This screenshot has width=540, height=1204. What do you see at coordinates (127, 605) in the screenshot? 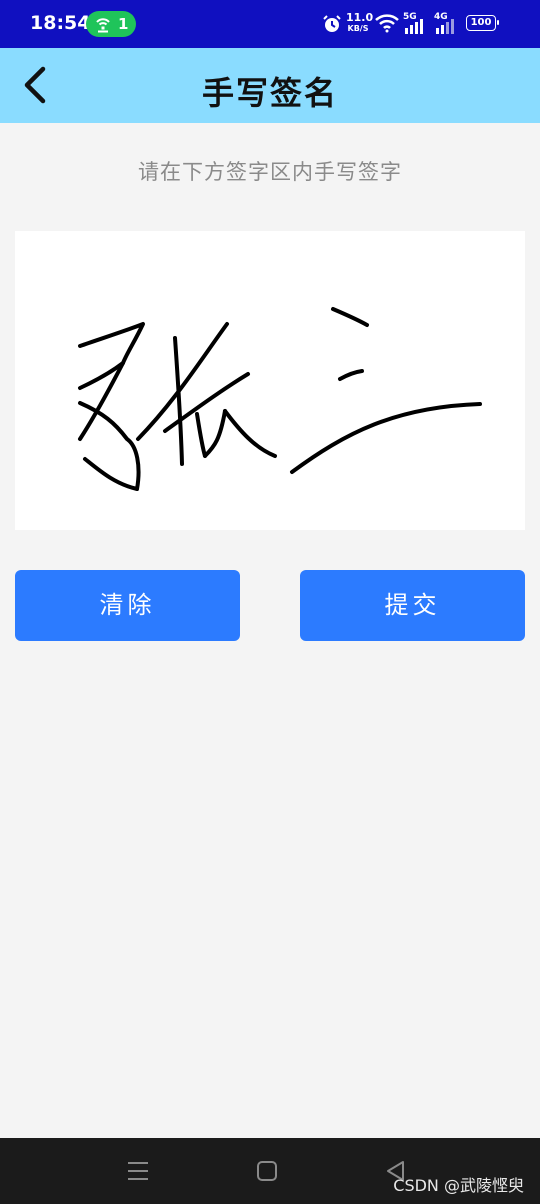
I see `clear-button: 清除` at bounding box center [127, 605].